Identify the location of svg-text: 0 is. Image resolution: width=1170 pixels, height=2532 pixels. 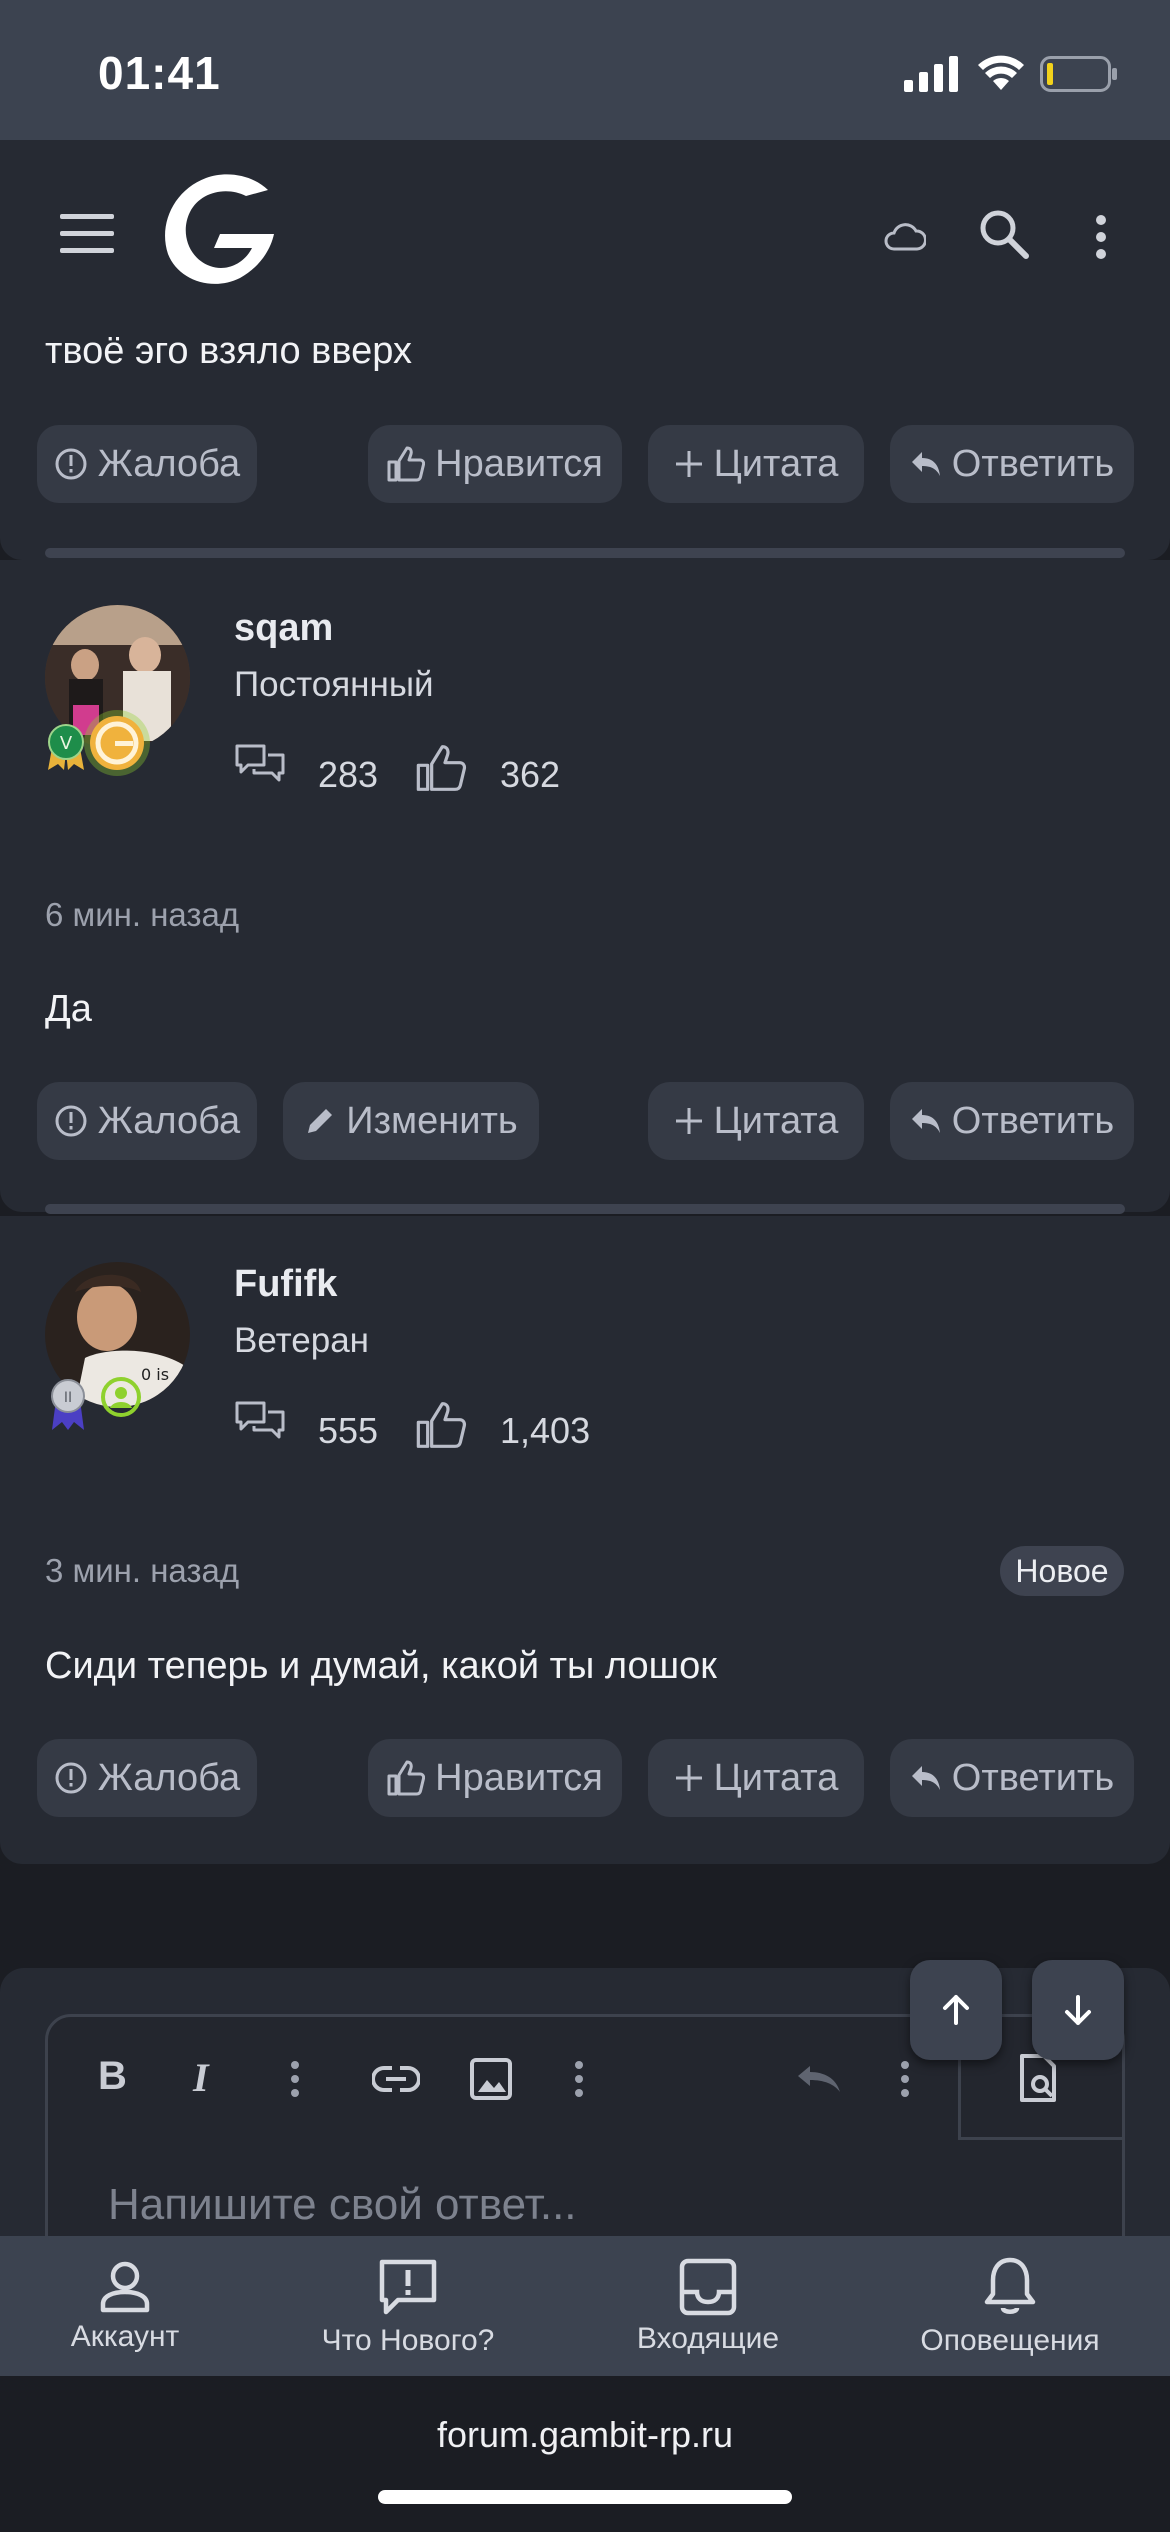
(155, 1374).